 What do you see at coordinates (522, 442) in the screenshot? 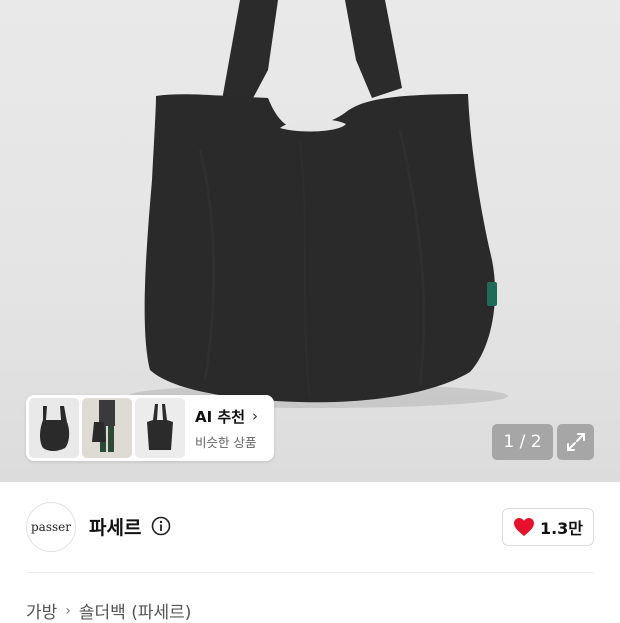
I see `image-pager-indicator: 1 / 2` at bounding box center [522, 442].